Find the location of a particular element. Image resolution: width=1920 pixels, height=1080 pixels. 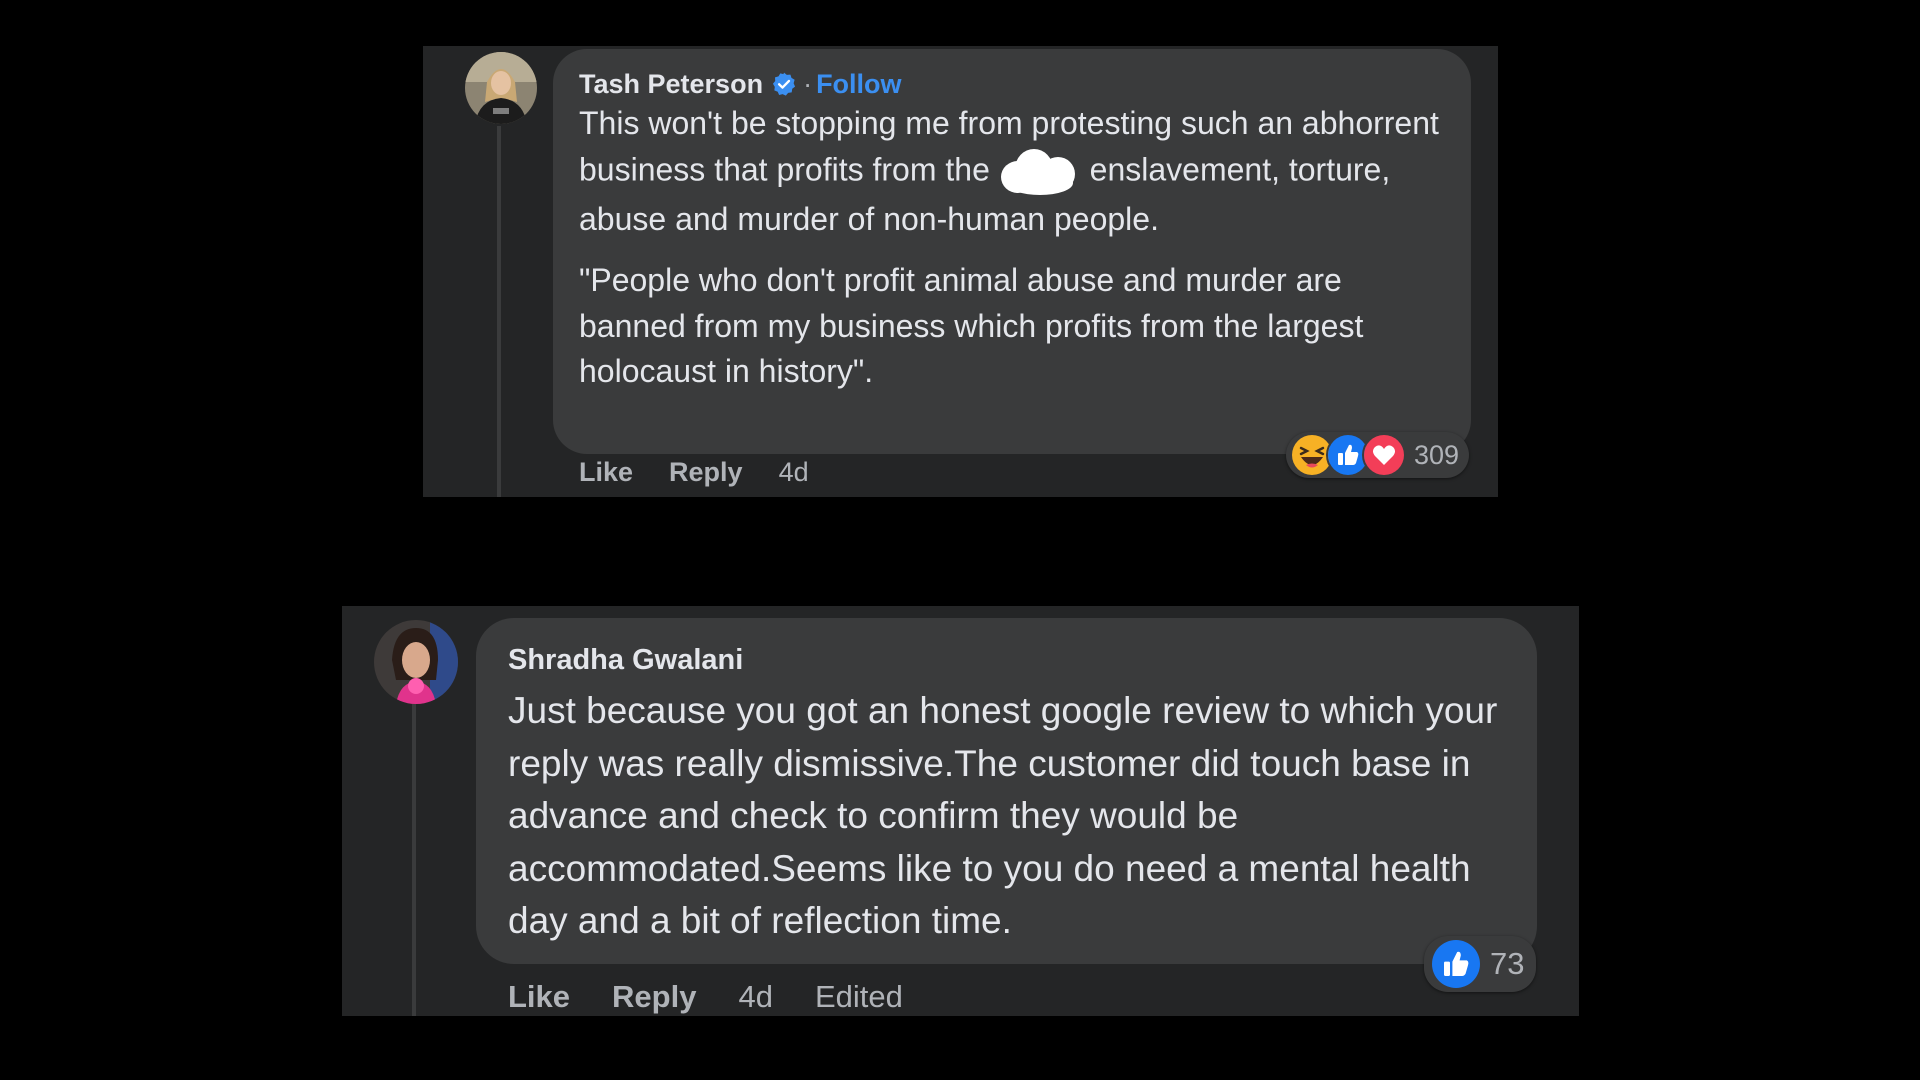

avatar-tash-peterson is located at coordinates (501, 88).